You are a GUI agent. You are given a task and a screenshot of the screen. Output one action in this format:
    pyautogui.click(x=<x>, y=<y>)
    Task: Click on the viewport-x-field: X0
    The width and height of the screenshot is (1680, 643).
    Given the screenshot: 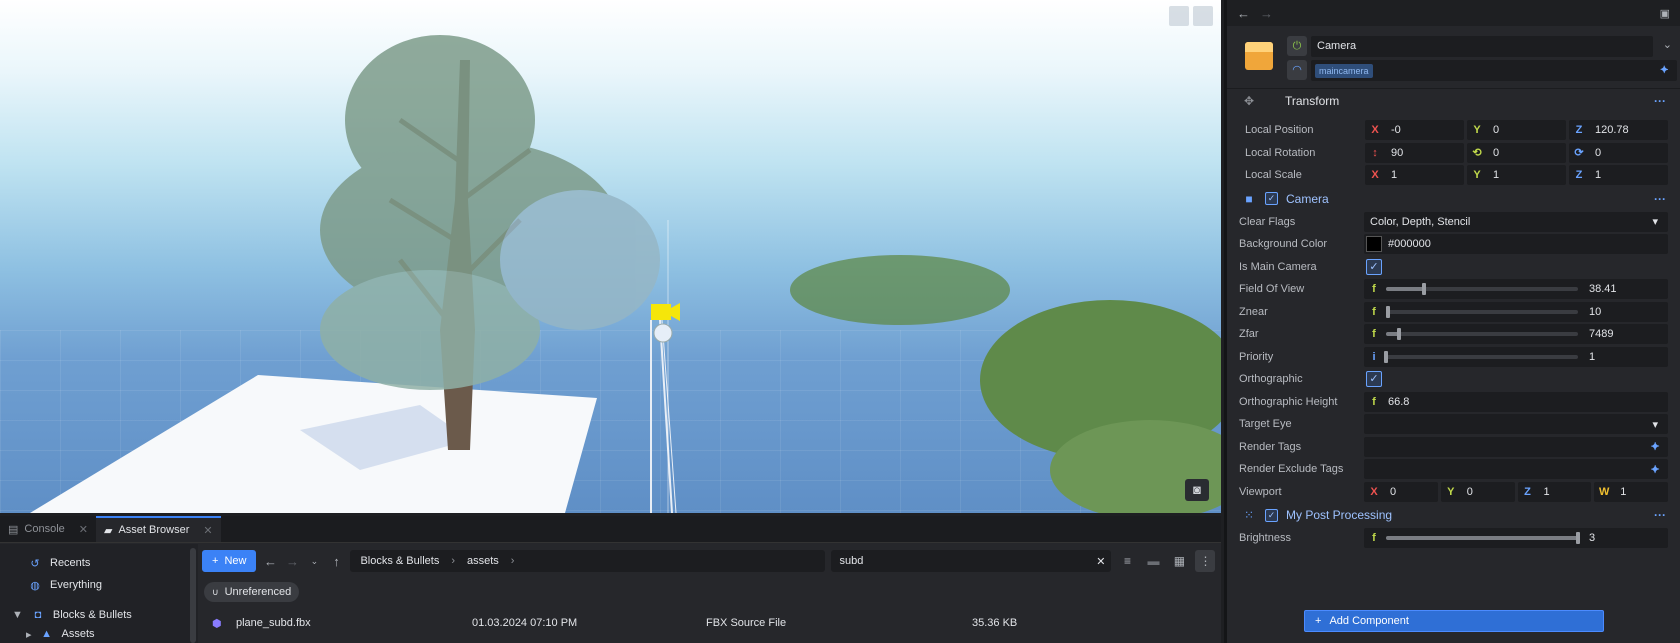 What is the action you would take?
    pyautogui.click(x=1401, y=491)
    